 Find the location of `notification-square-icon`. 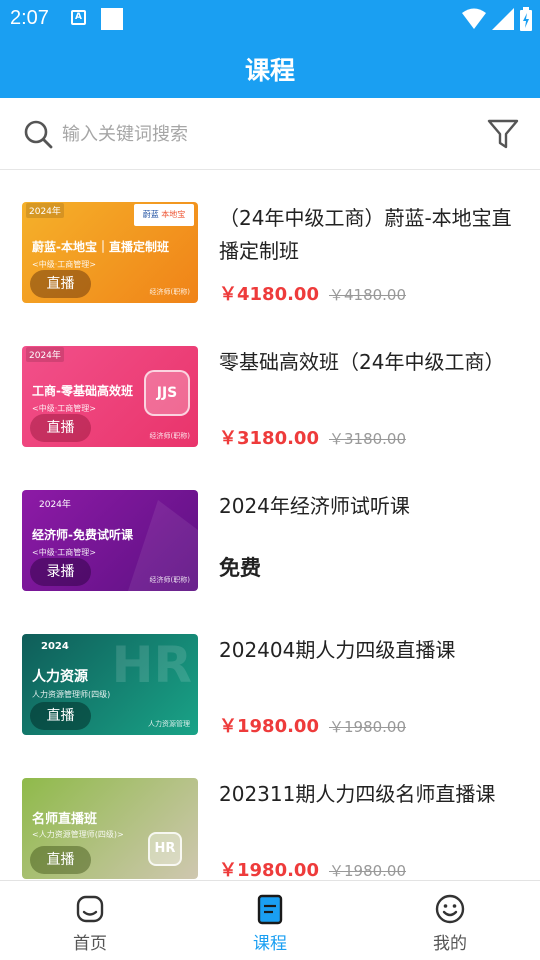

notification-square-icon is located at coordinates (112, 19).